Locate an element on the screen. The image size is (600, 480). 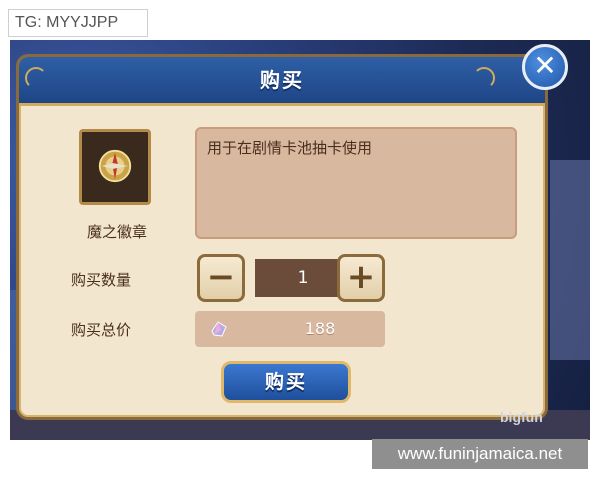
badge-icon is located at coordinates (115, 166).